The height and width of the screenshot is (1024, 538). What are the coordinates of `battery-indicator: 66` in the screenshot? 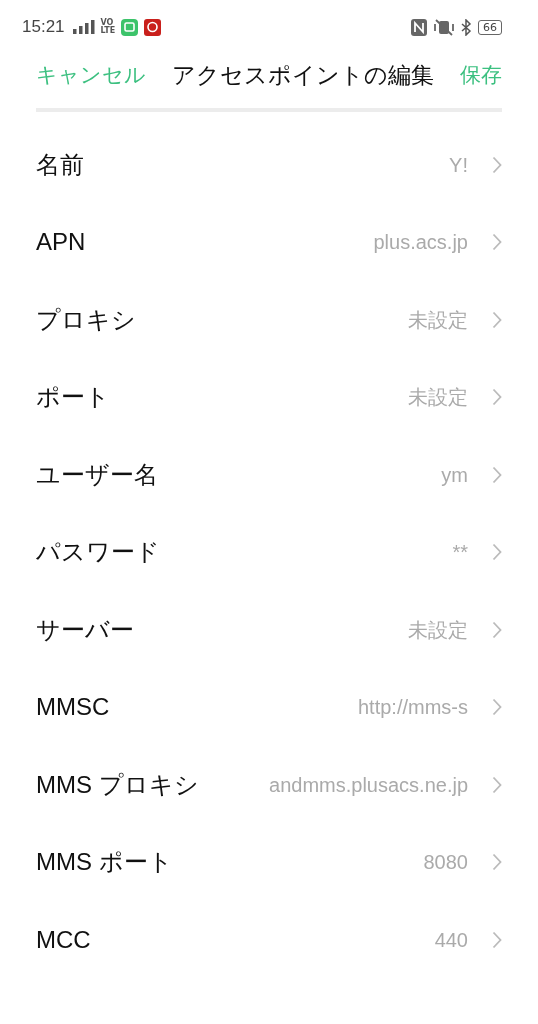 It's located at (490, 27).